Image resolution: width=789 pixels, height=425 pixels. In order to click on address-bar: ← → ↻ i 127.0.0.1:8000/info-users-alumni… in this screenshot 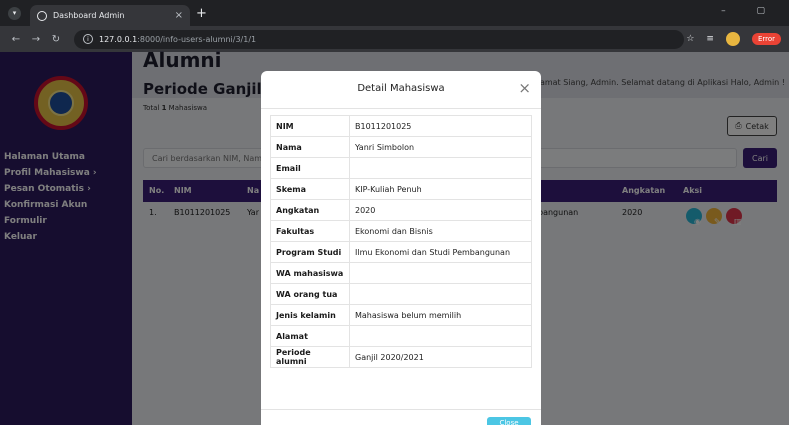, I will do `click(394, 39)`.